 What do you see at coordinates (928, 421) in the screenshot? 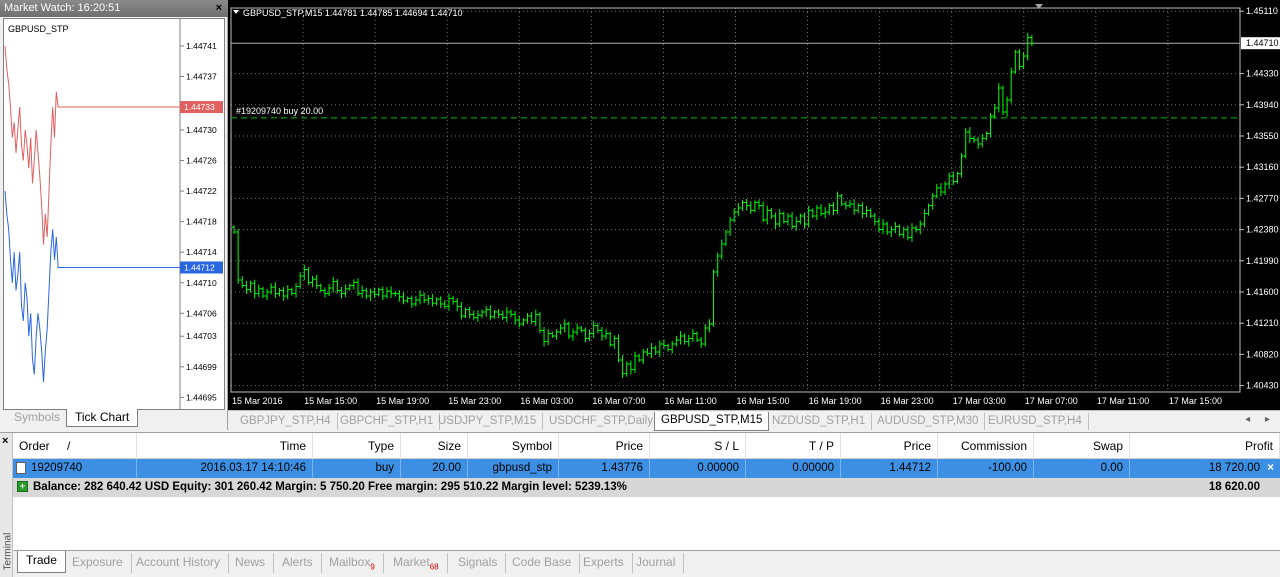
I see `tab-chart-audusd: AUDUSD_STP,M30` at bounding box center [928, 421].